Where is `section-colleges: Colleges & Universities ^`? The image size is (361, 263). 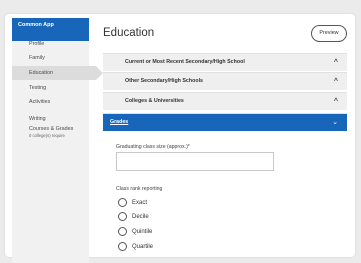 section-colleges: Colleges & Universities ^ is located at coordinates (225, 101).